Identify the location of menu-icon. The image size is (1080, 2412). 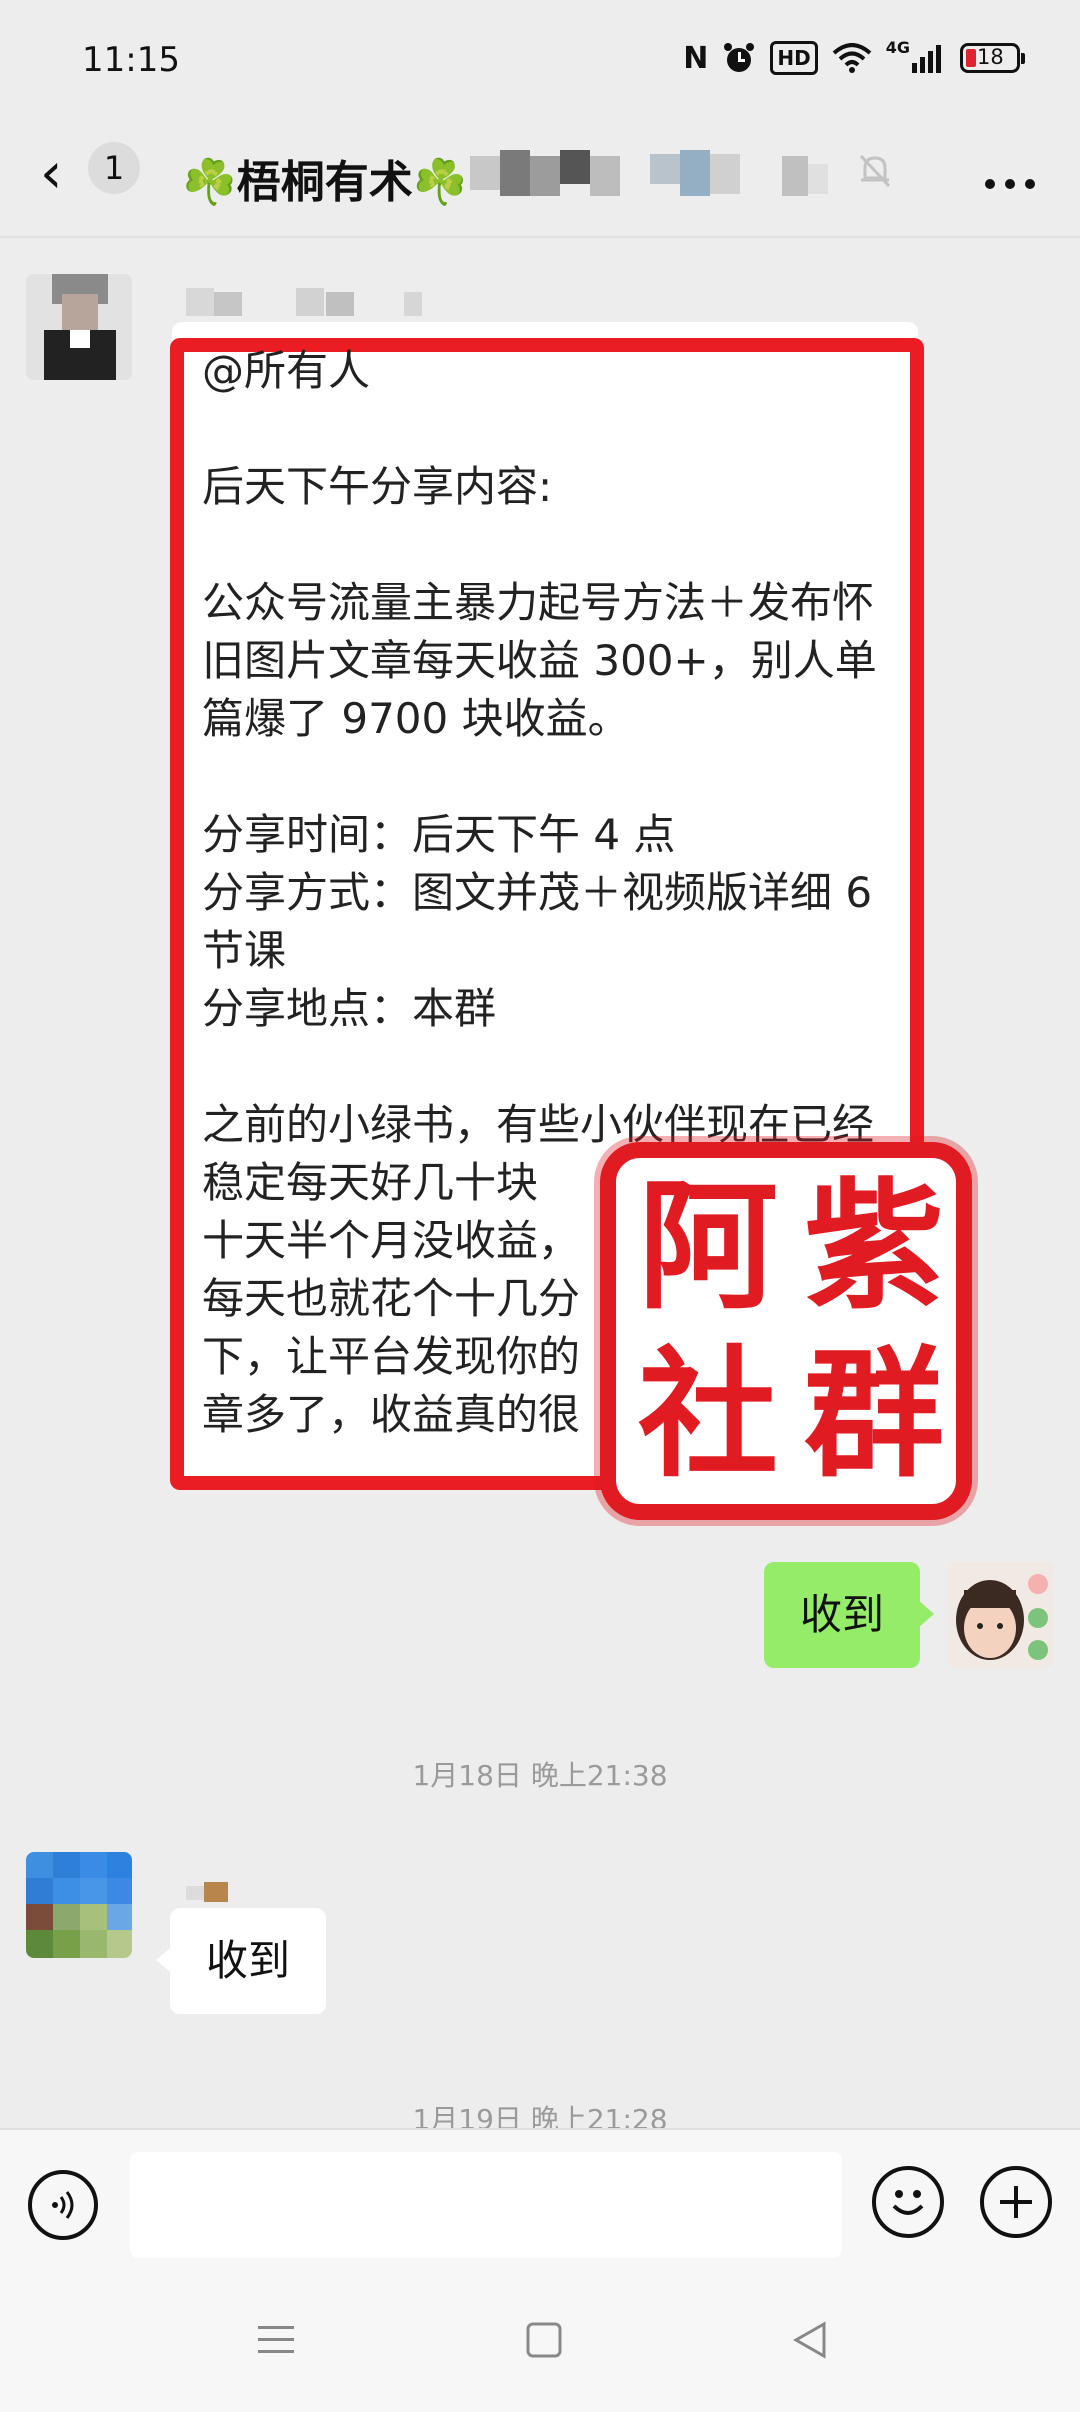
(276, 2339).